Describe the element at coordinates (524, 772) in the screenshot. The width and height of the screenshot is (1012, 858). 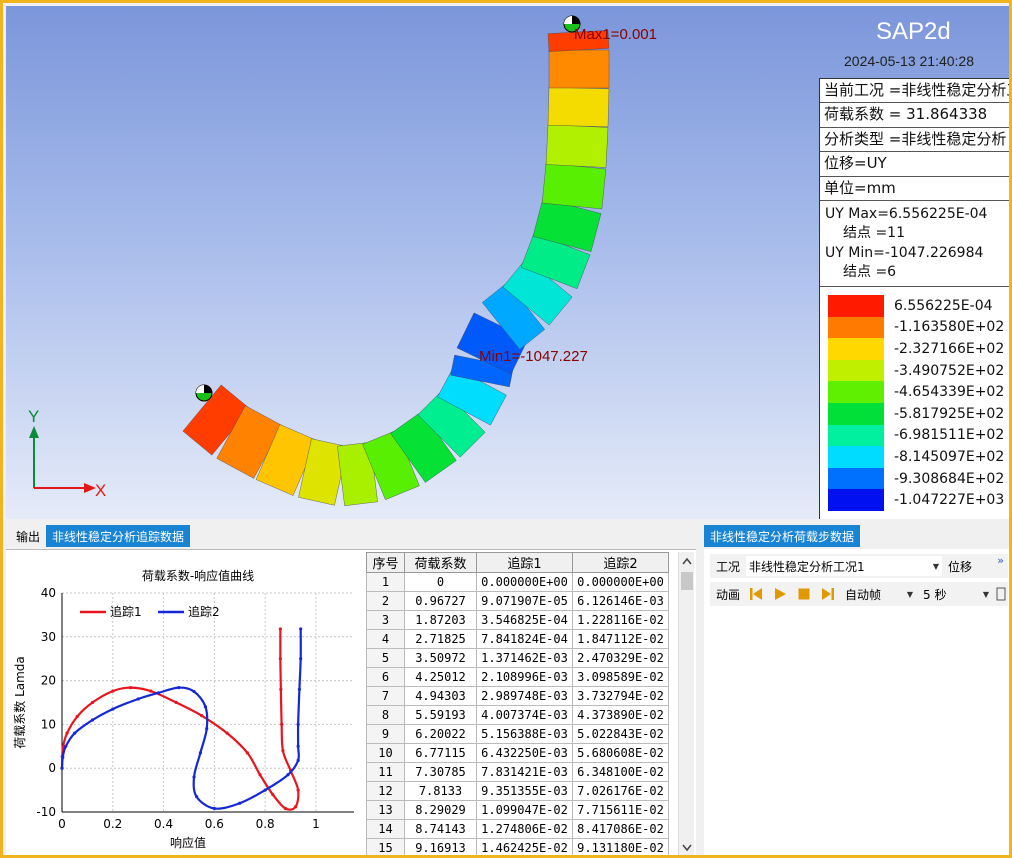
I see `table-cell: 7.831421E-03` at that location.